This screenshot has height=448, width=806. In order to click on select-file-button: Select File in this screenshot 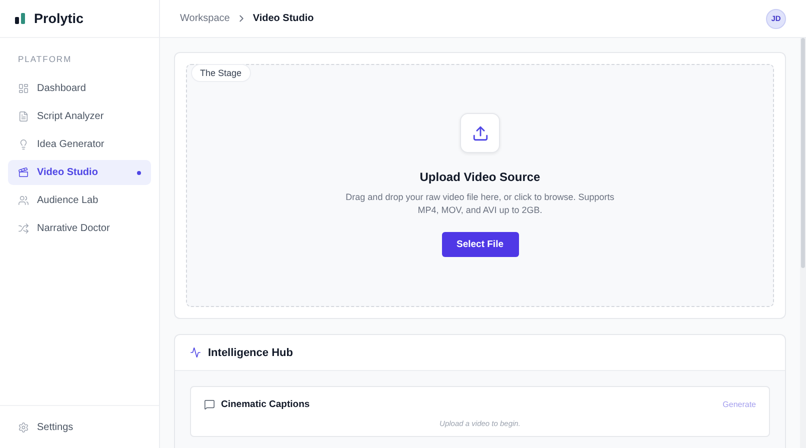, I will do `click(480, 245)`.